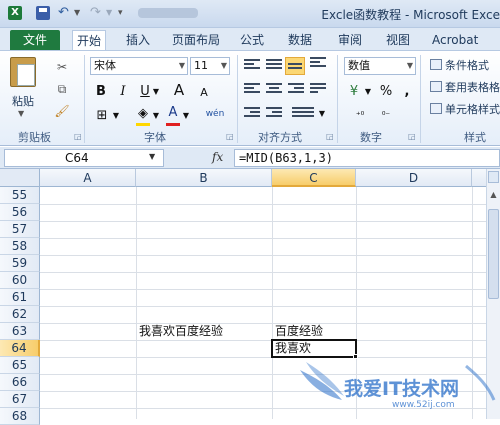 This screenshot has width=500, height=425. I want to click on undo-dropdown-icon: ▼, so click(81, 13).